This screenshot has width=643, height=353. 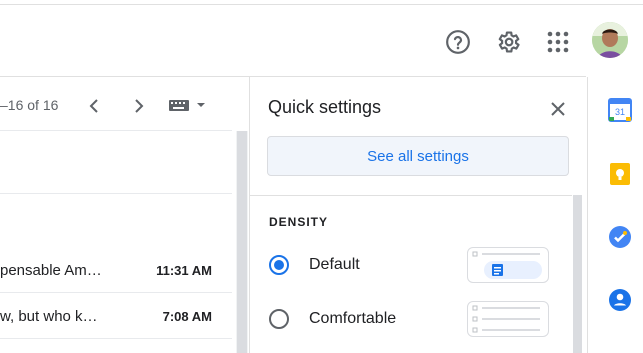 What do you see at coordinates (325, 107) in the screenshot?
I see `quick-settings-title: Quick settings` at bounding box center [325, 107].